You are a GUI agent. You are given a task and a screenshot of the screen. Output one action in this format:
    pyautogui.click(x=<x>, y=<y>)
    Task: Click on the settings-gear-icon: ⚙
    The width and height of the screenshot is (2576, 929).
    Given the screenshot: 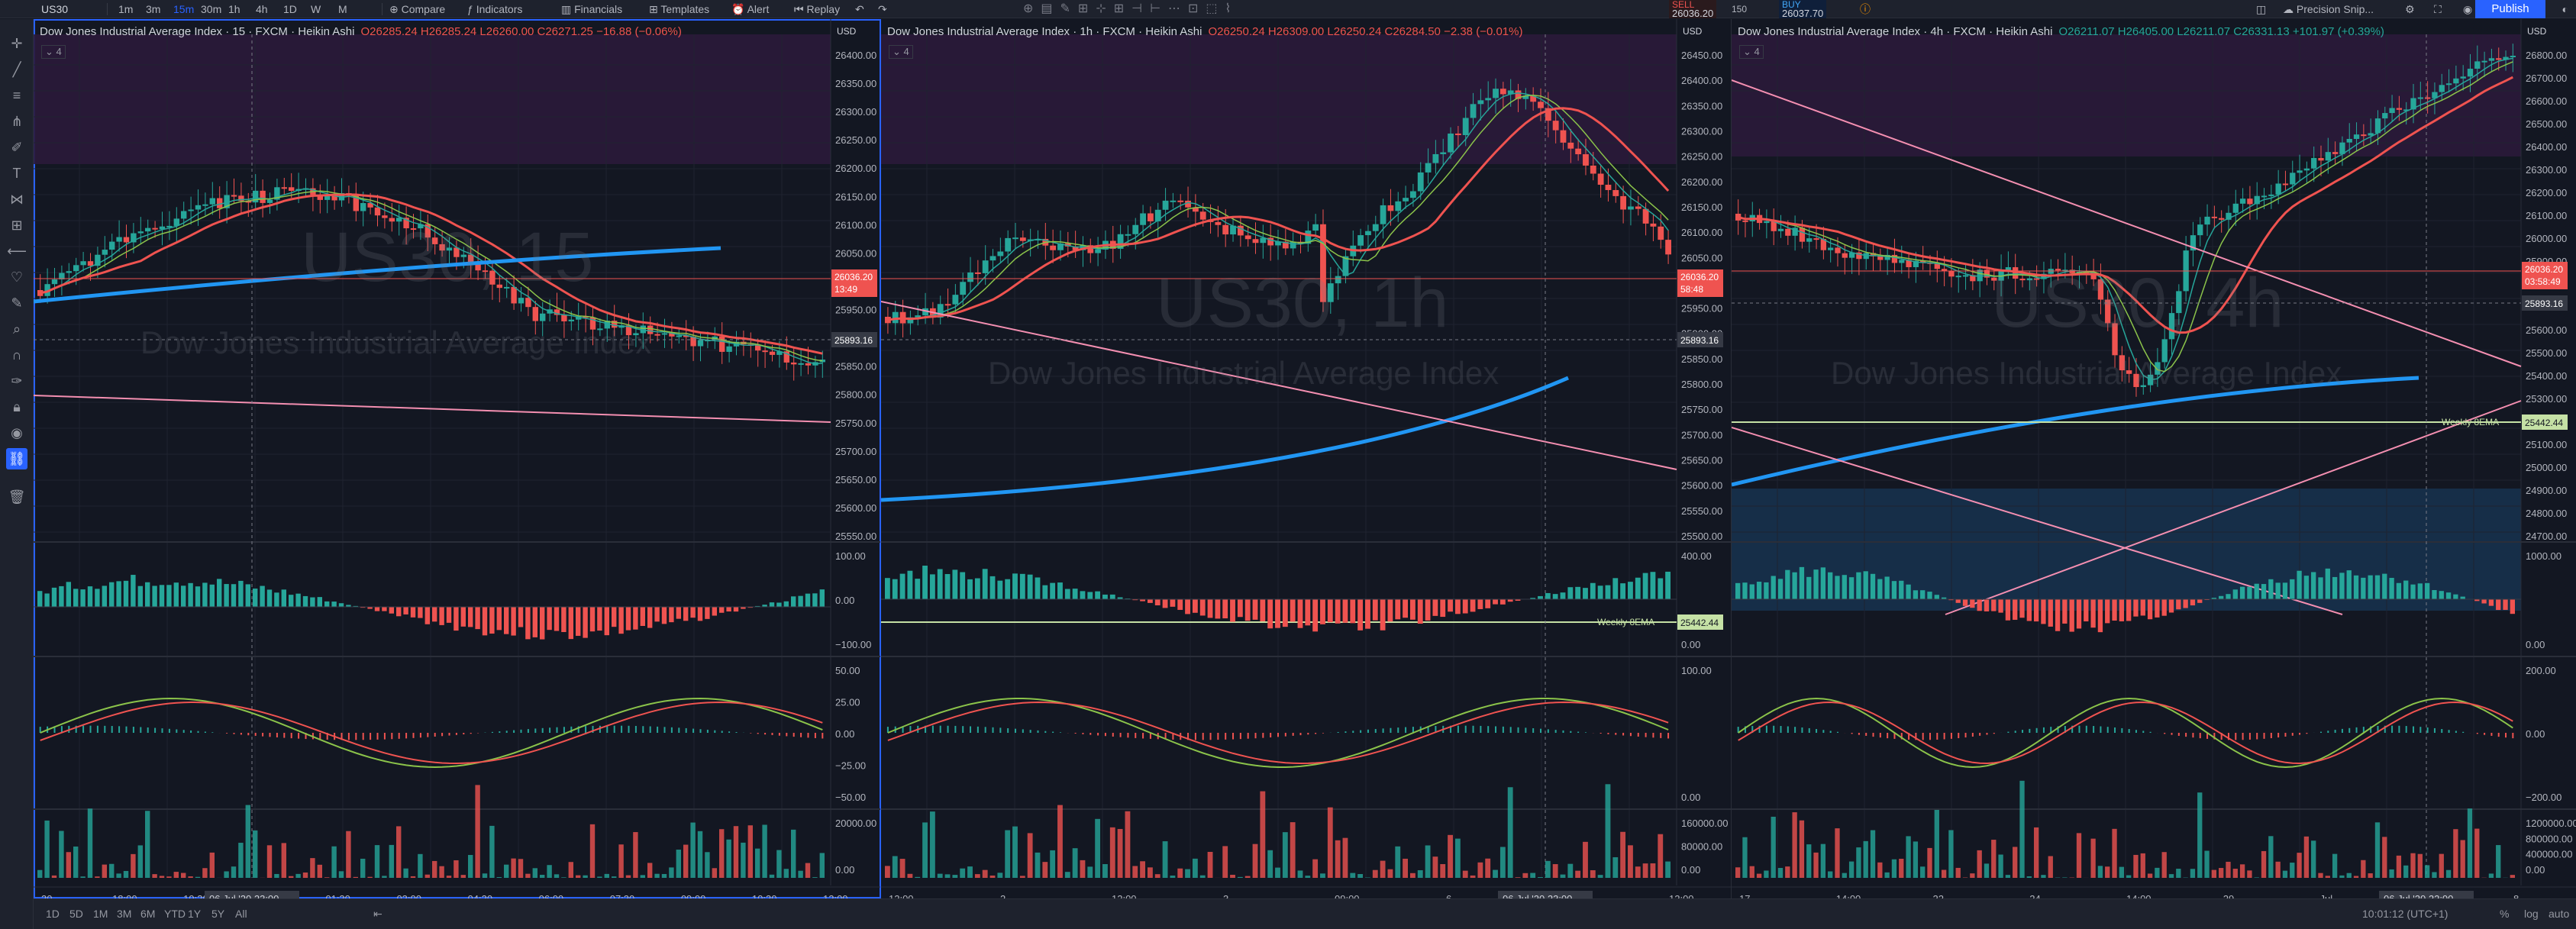 What is the action you would take?
    pyautogui.click(x=2410, y=9)
    